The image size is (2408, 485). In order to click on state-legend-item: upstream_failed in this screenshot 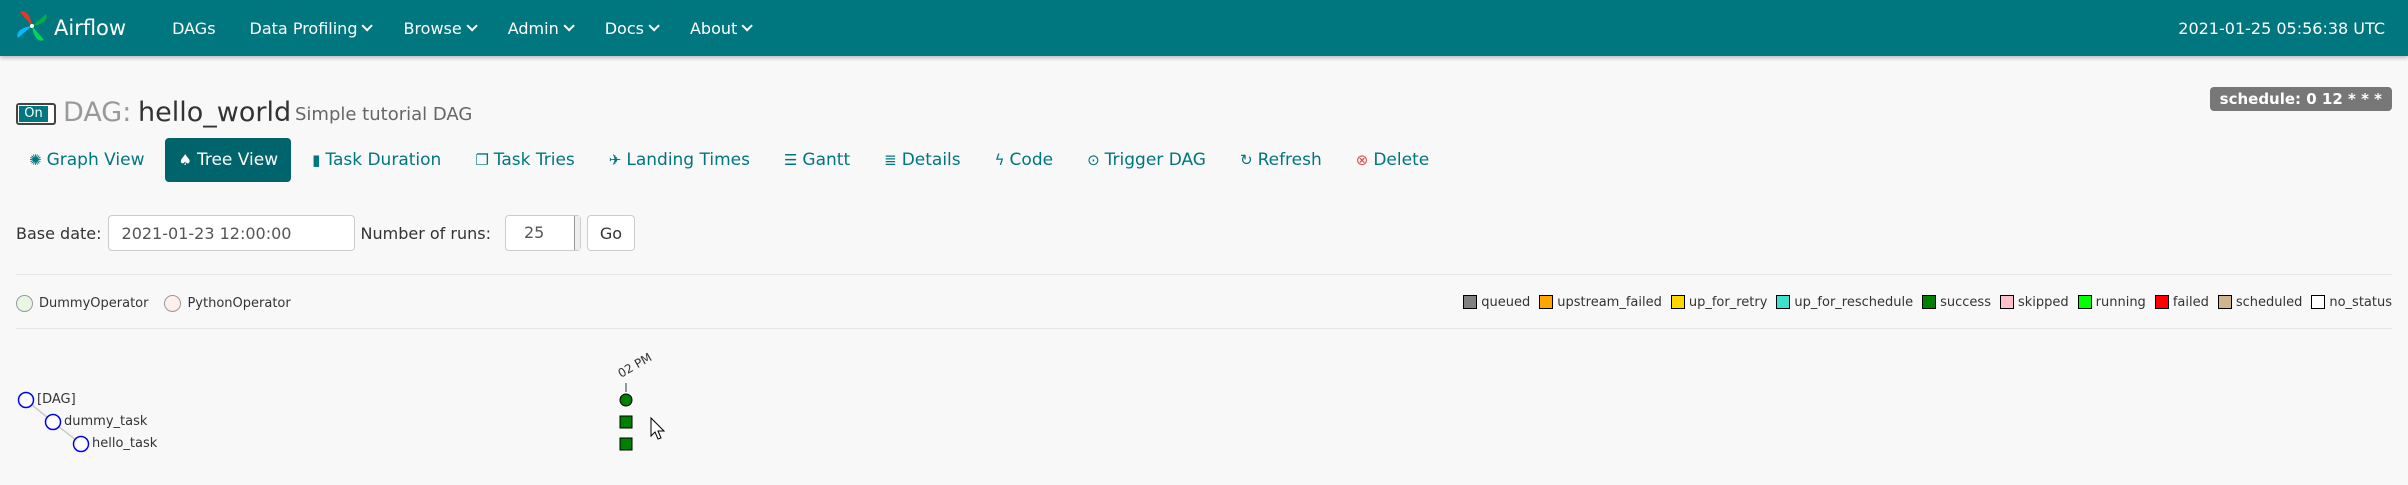, I will do `click(1600, 302)`.